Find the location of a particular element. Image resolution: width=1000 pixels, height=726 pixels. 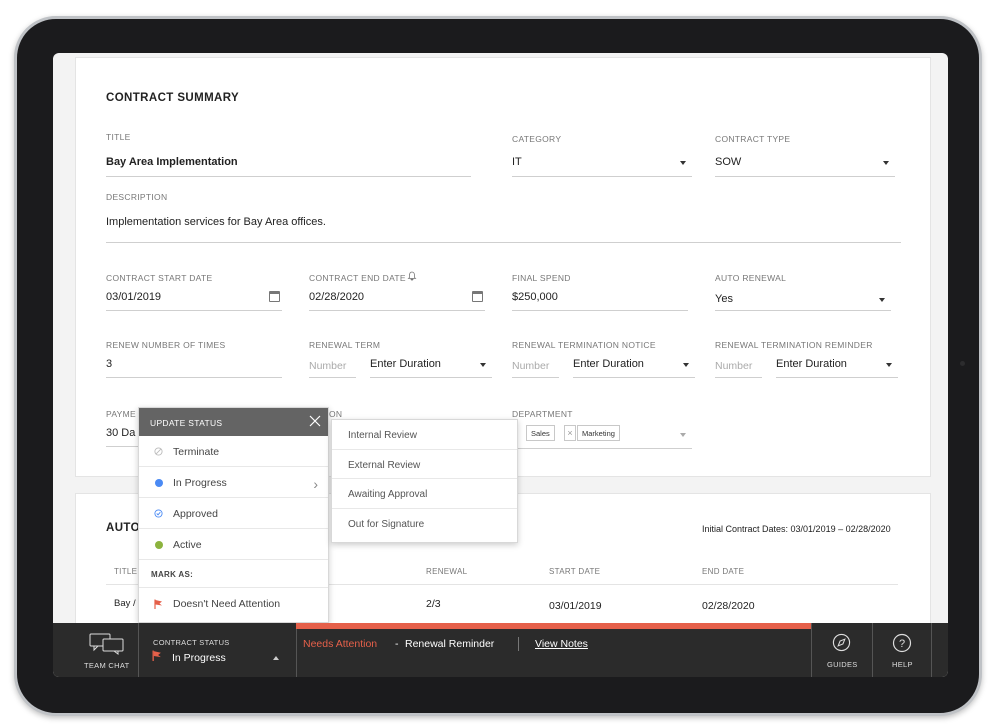

title-label: TITLE is located at coordinates (118, 137).